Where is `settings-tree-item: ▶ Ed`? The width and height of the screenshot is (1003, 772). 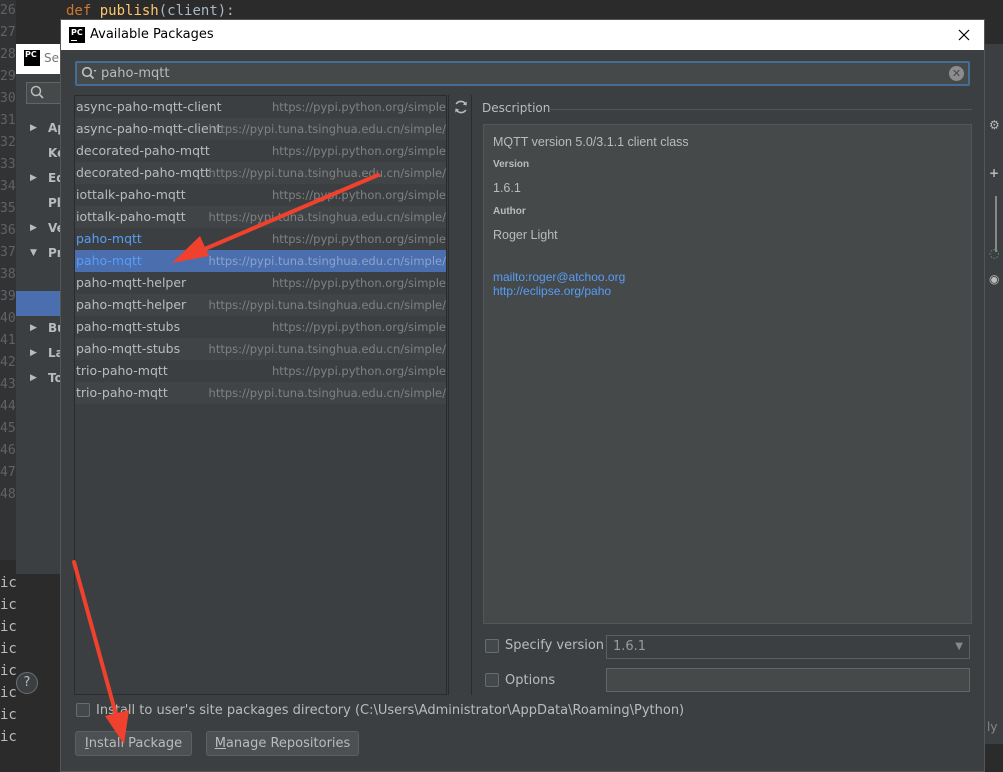
settings-tree-item: ▶ Ed is located at coordinates (40, 178).